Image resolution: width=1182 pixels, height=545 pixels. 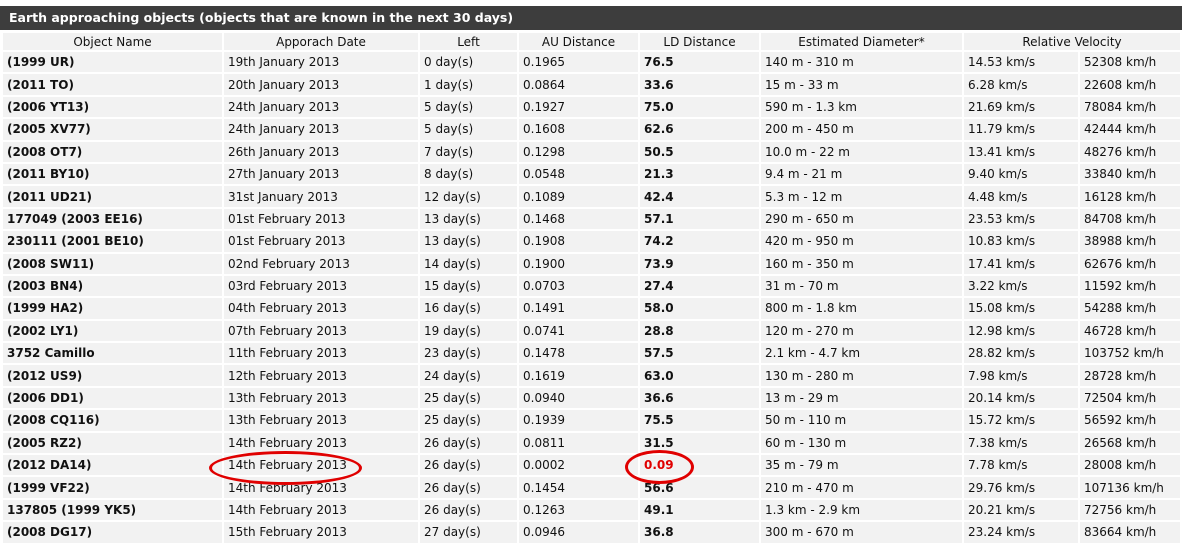 I want to click on cell-ld-distance: 42.4, so click(x=699, y=196).